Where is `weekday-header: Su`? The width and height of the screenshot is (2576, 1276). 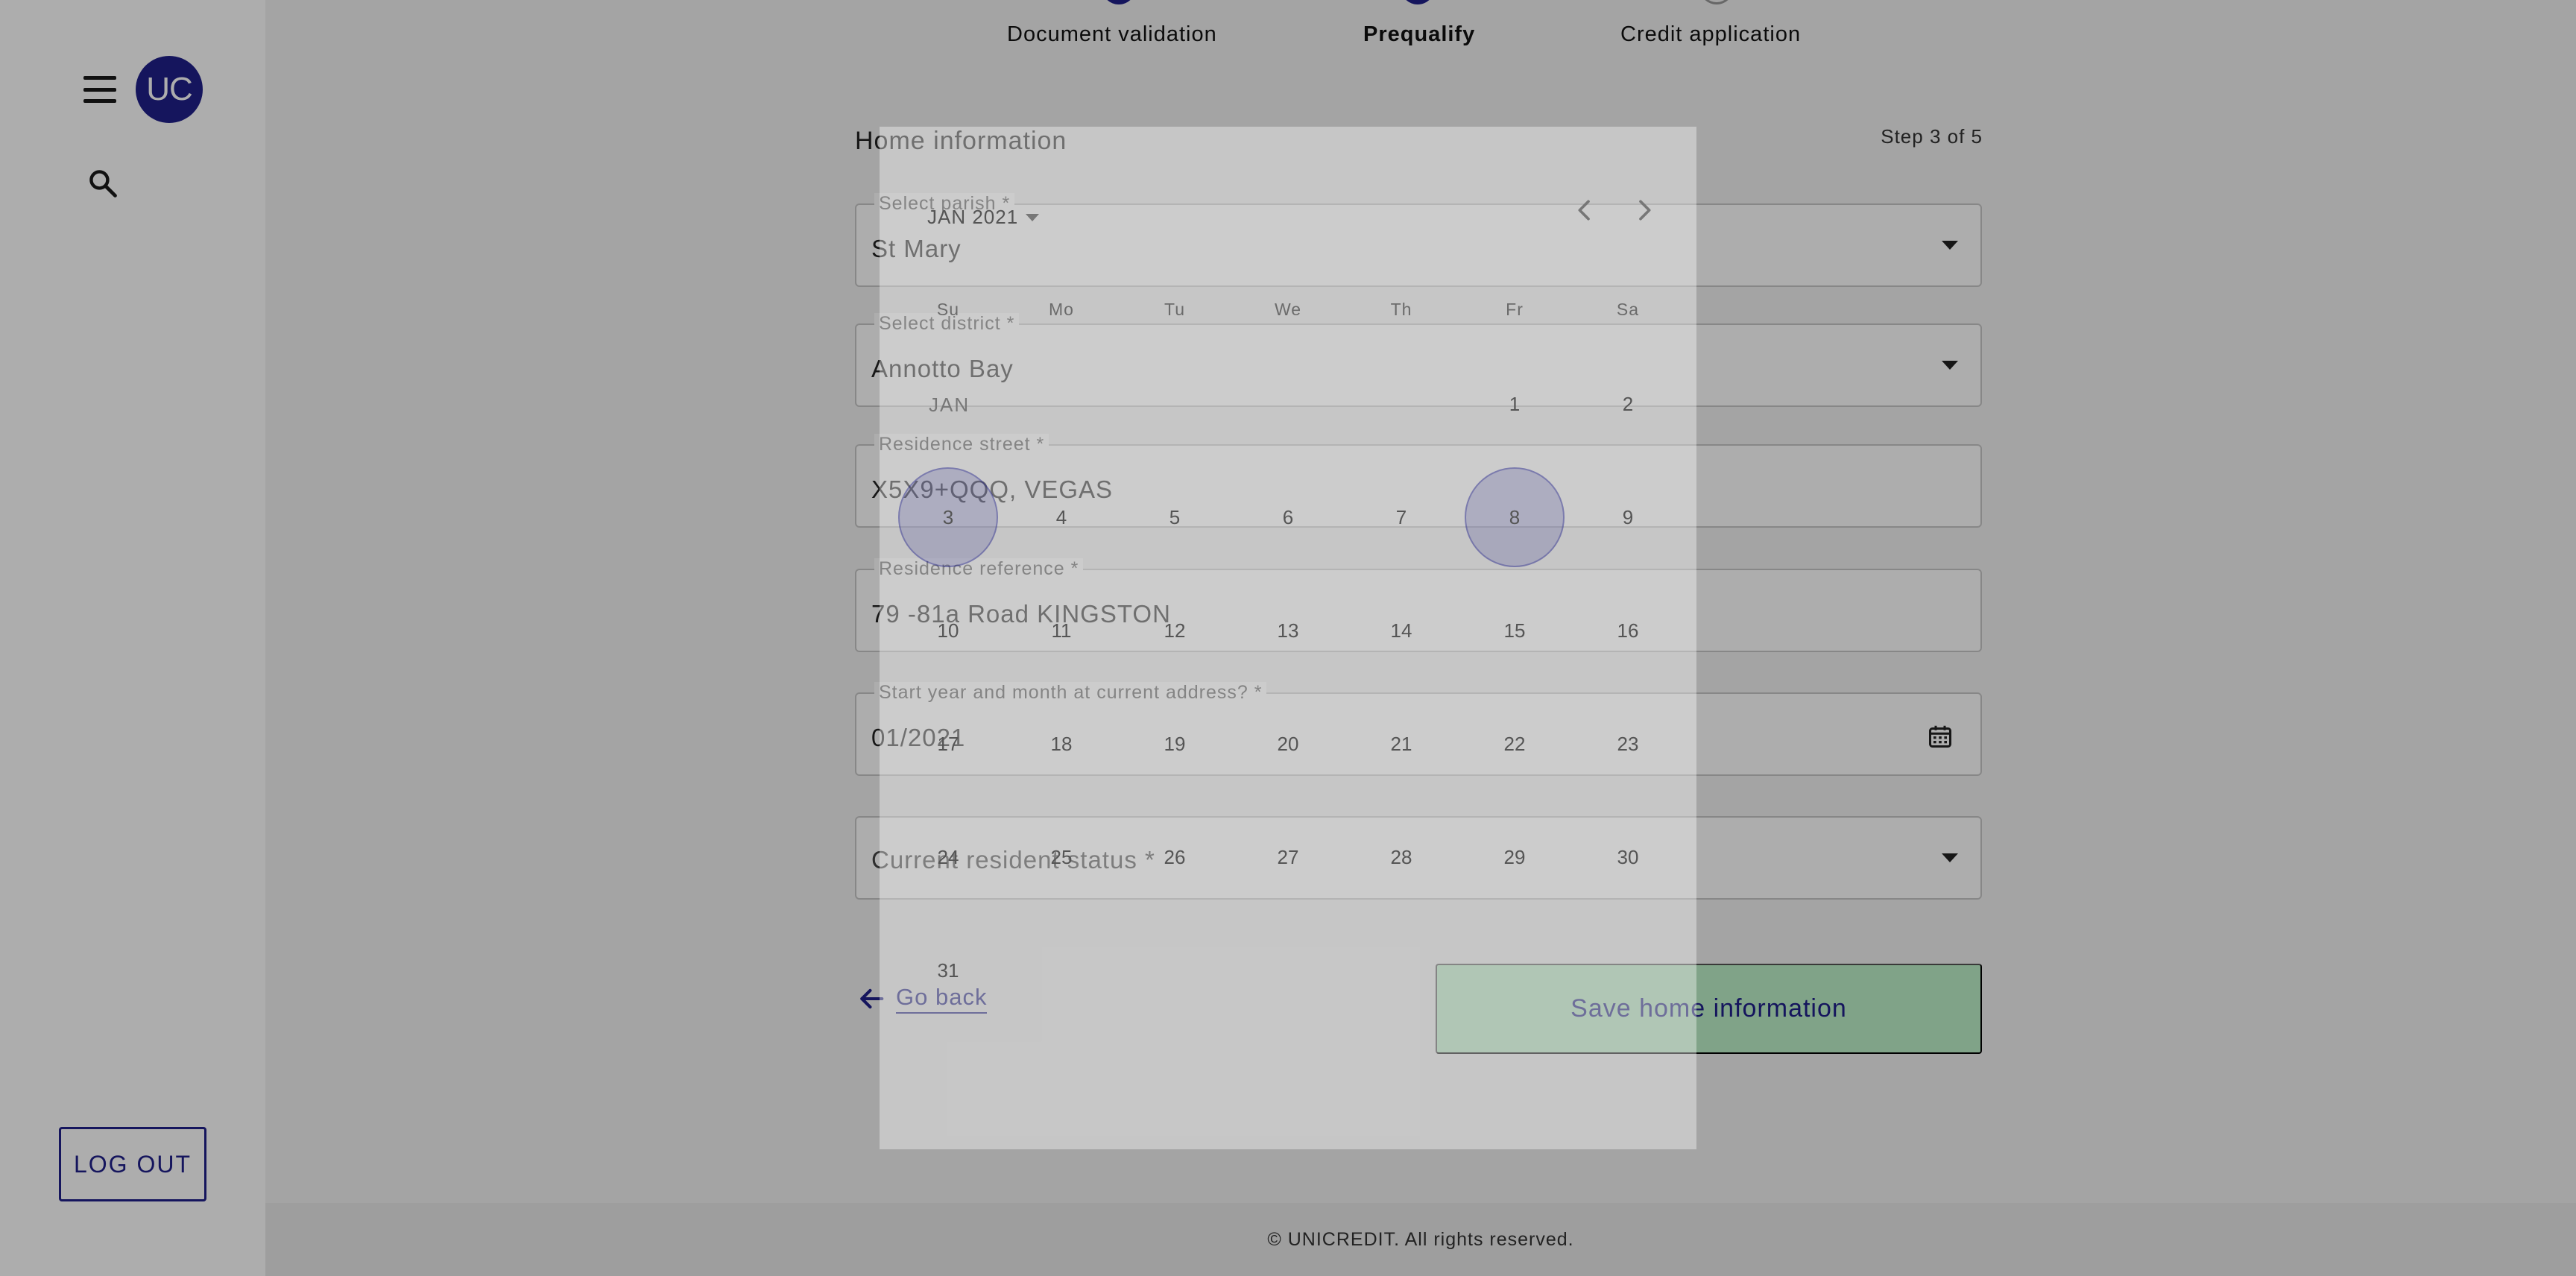 weekday-header: Su is located at coordinates (948, 309).